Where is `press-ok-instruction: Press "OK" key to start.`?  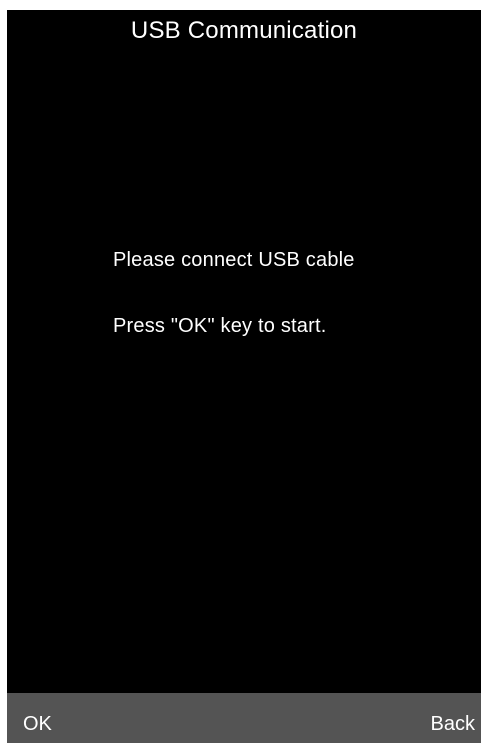
press-ok-instruction: Press "OK" key to start. is located at coordinates (220, 326).